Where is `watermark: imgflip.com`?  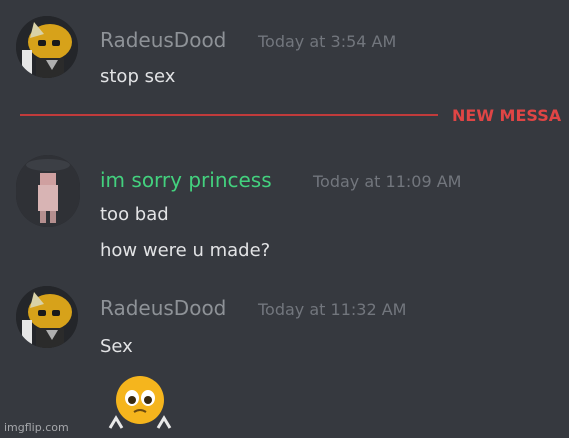
watermark: imgflip.com is located at coordinates (36, 427).